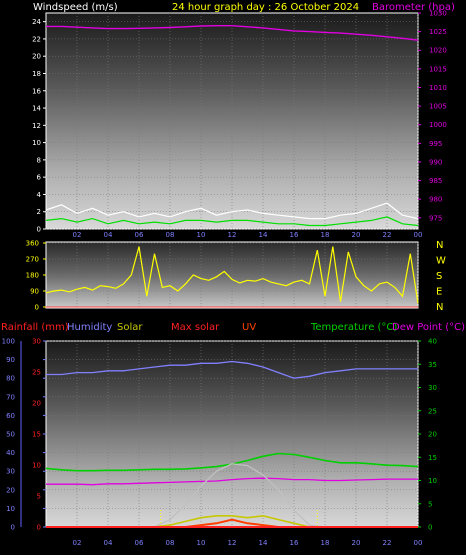 This screenshot has width=466, height=555. Describe the element at coordinates (265, 7) in the screenshot. I see `graph-title: 24 hour graph day : 26 October 2024` at that location.